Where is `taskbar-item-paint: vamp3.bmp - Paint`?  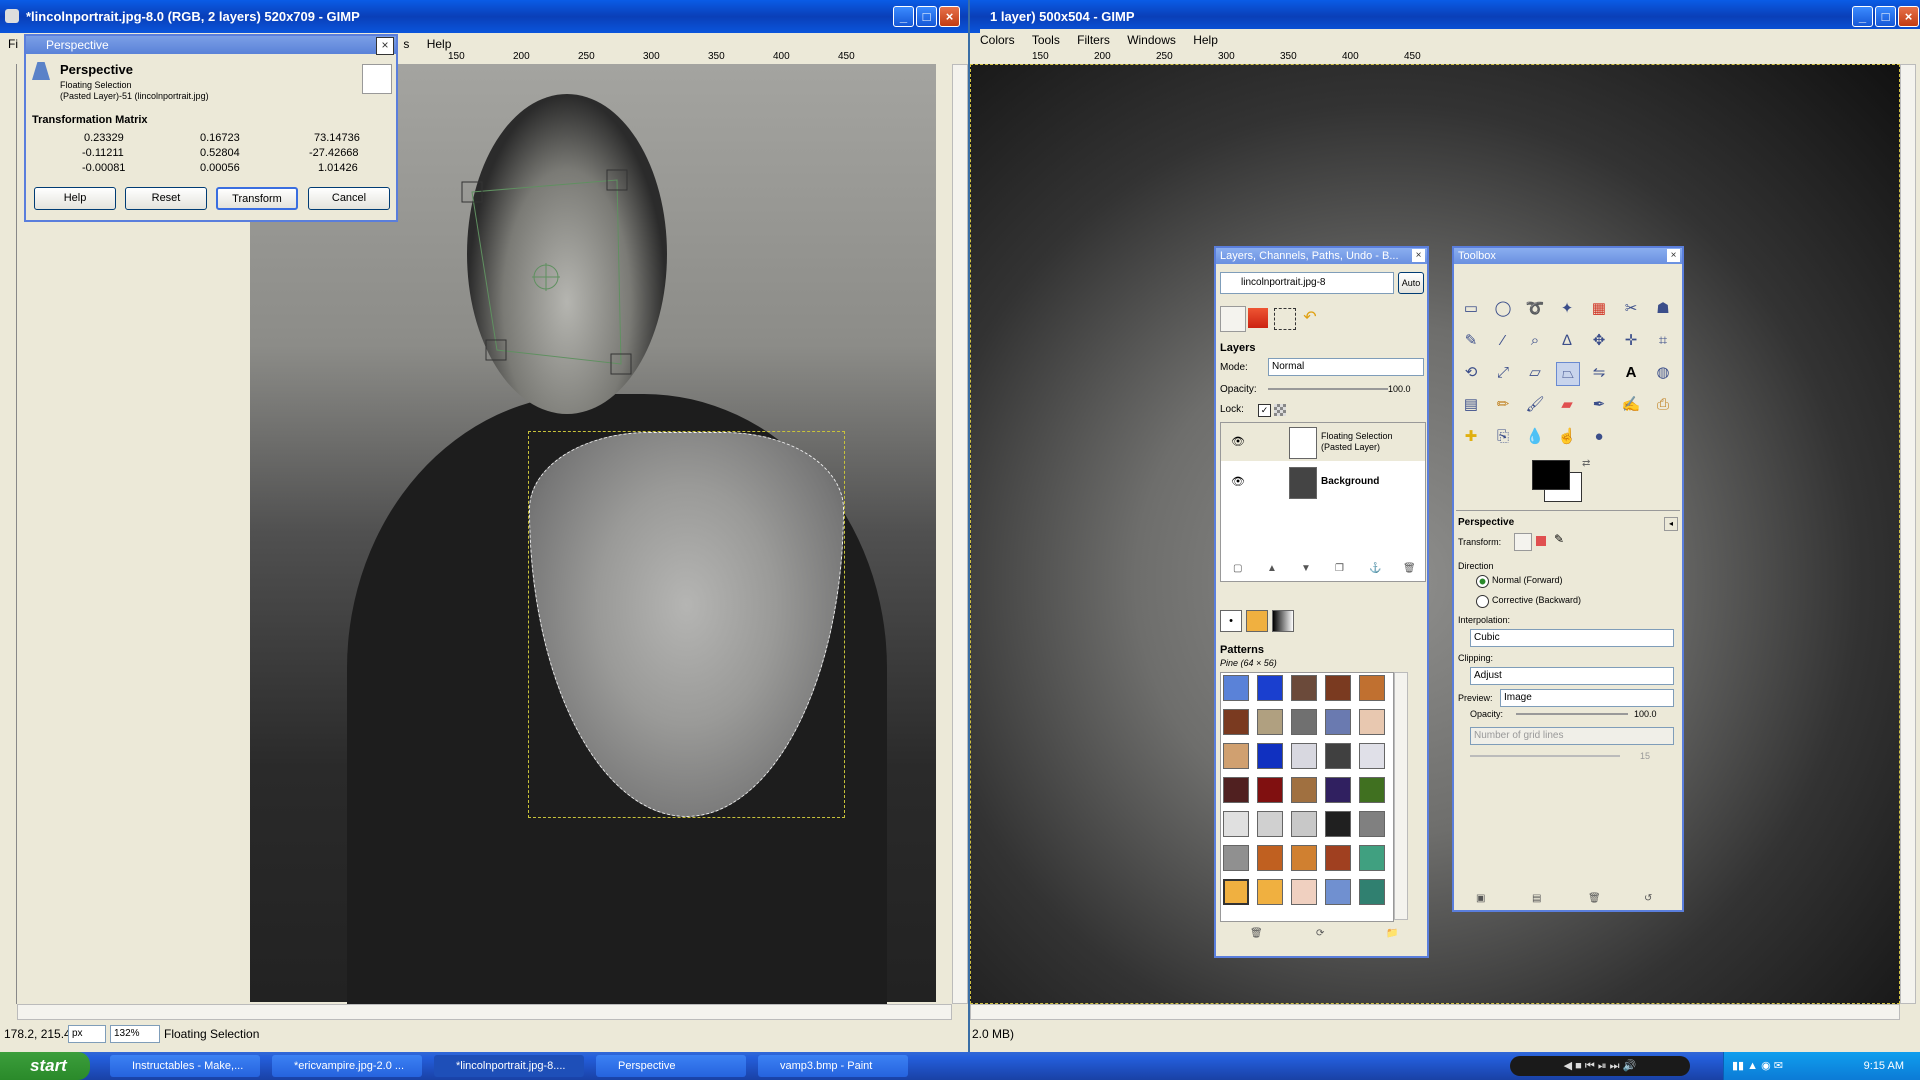 taskbar-item-paint: vamp3.bmp - Paint is located at coordinates (833, 1066).